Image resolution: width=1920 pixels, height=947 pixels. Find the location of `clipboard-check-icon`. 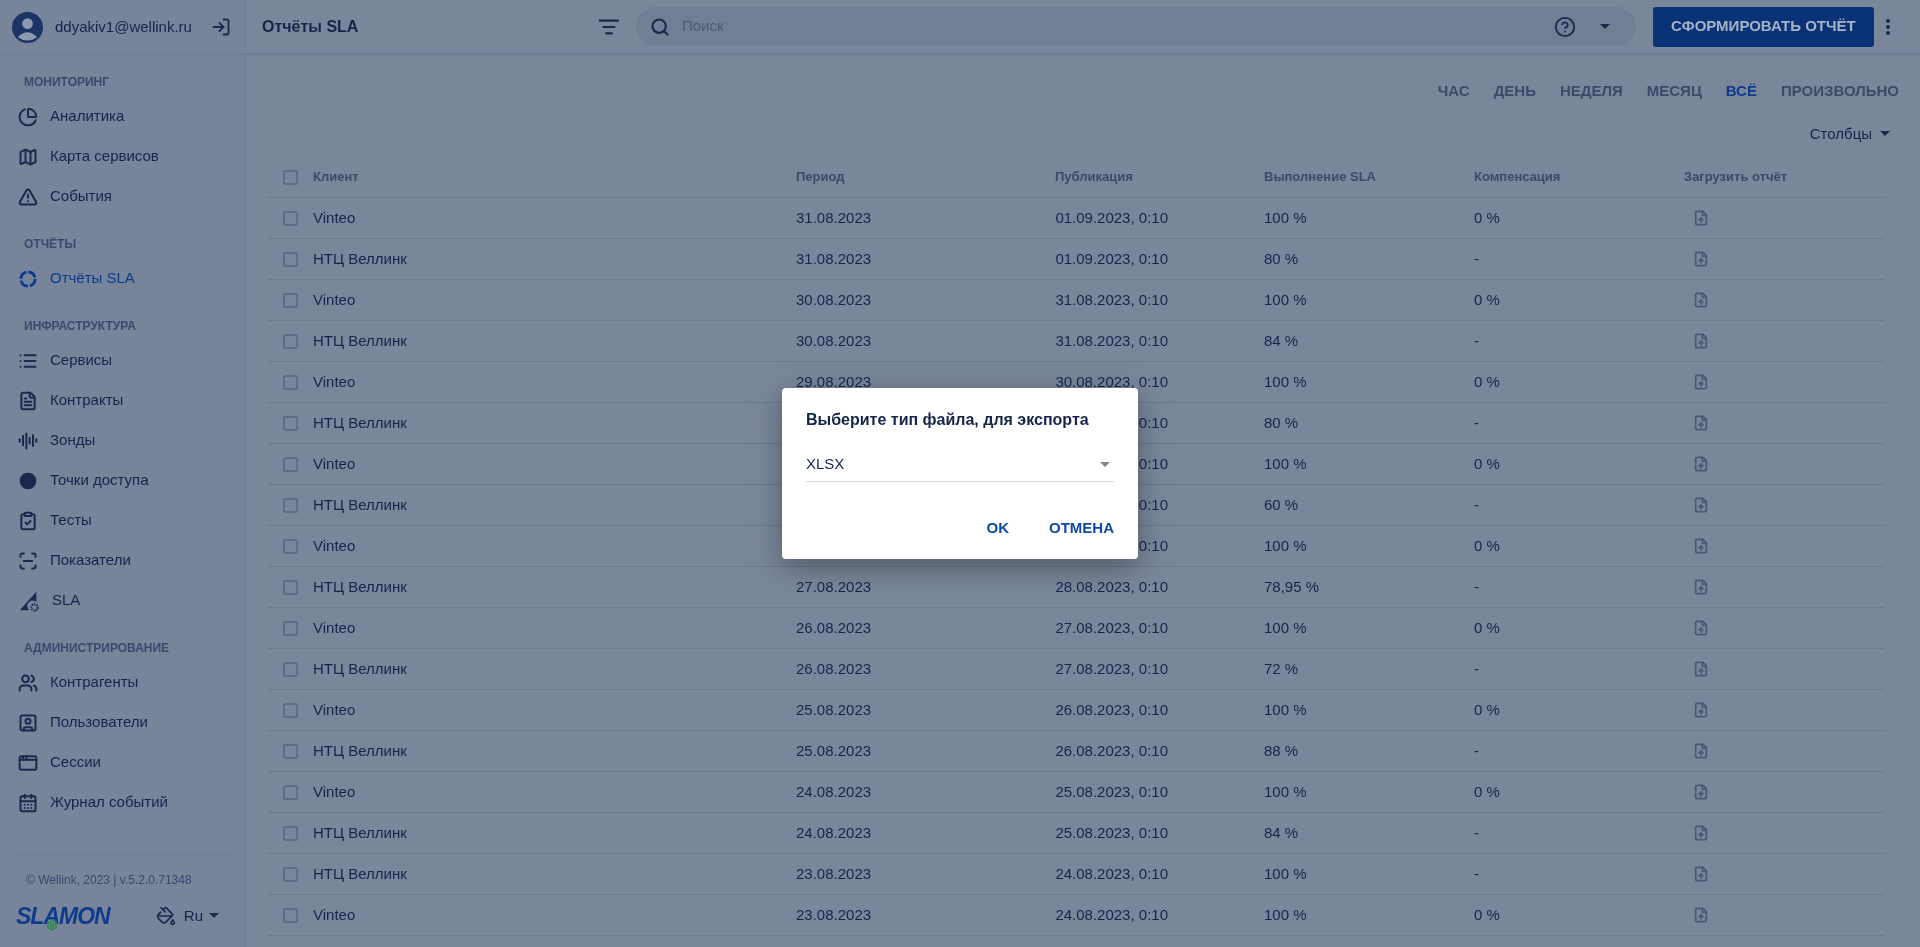

clipboard-check-icon is located at coordinates (28, 520).